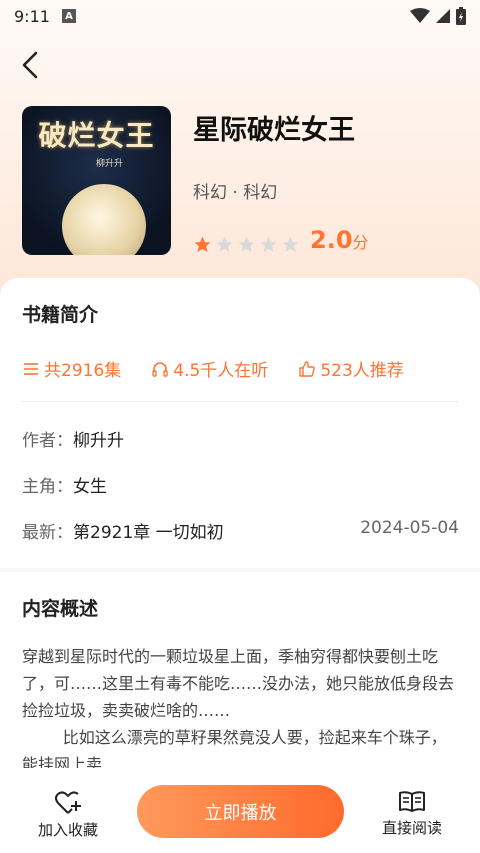  What do you see at coordinates (60, 315) in the screenshot?
I see `intro-section-title: 书籍简介` at bounding box center [60, 315].